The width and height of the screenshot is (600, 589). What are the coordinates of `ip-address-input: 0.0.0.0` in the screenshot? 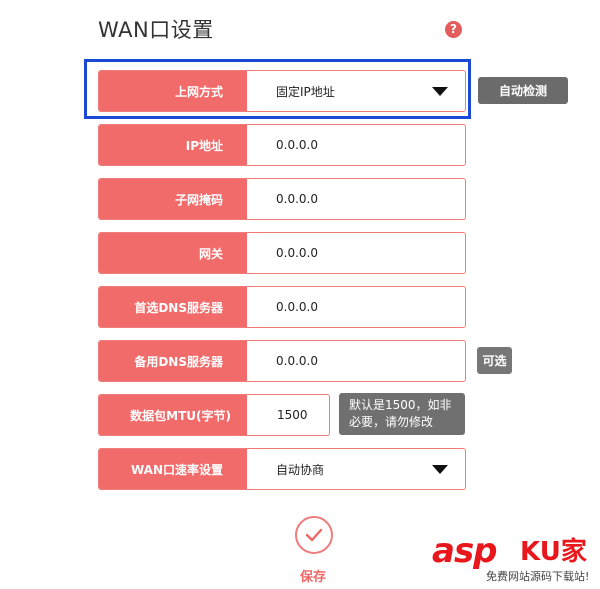 It's located at (297, 145).